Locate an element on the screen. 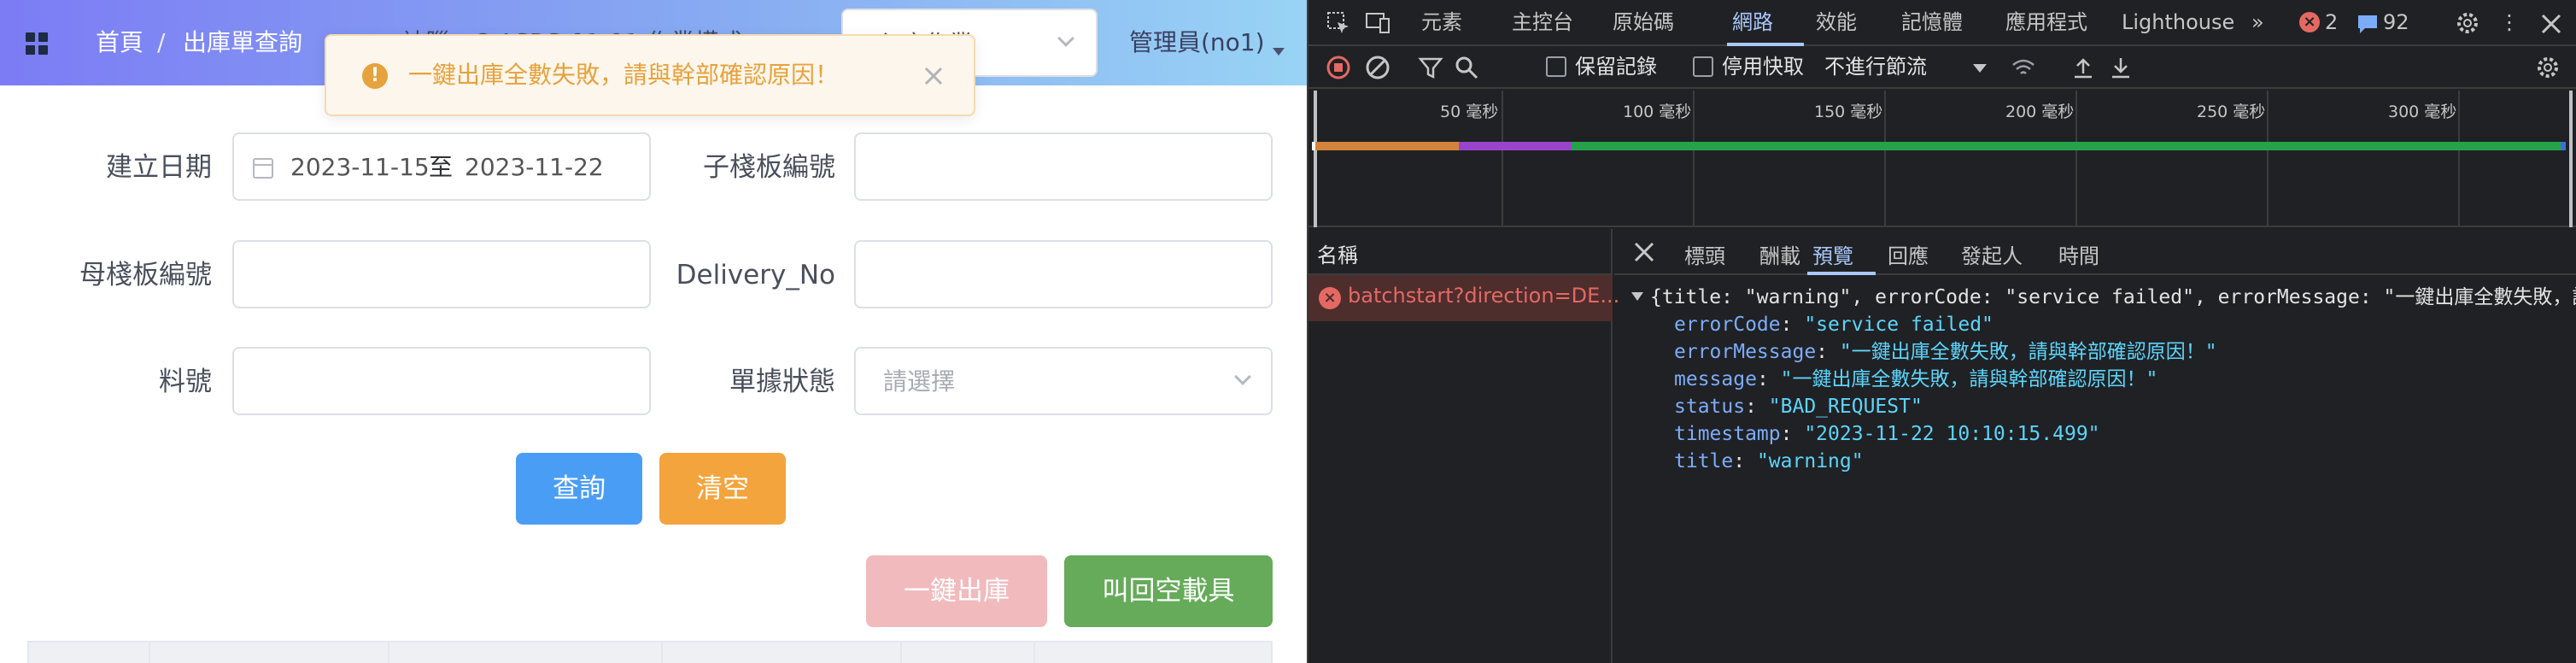 Image resolution: width=2576 pixels, height=663 pixels. inspect-element-icon is located at coordinates (1338, 23).